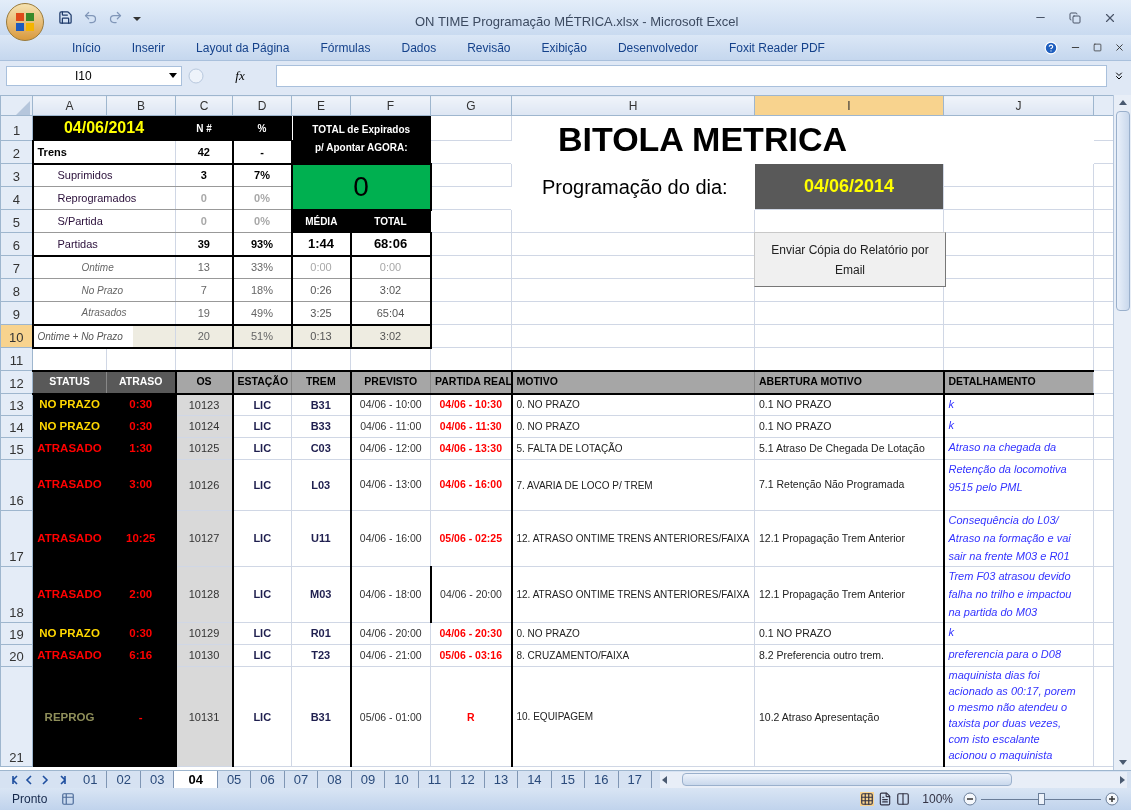 This screenshot has width=1131, height=810. I want to click on row-header: 6, so click(16, 244).